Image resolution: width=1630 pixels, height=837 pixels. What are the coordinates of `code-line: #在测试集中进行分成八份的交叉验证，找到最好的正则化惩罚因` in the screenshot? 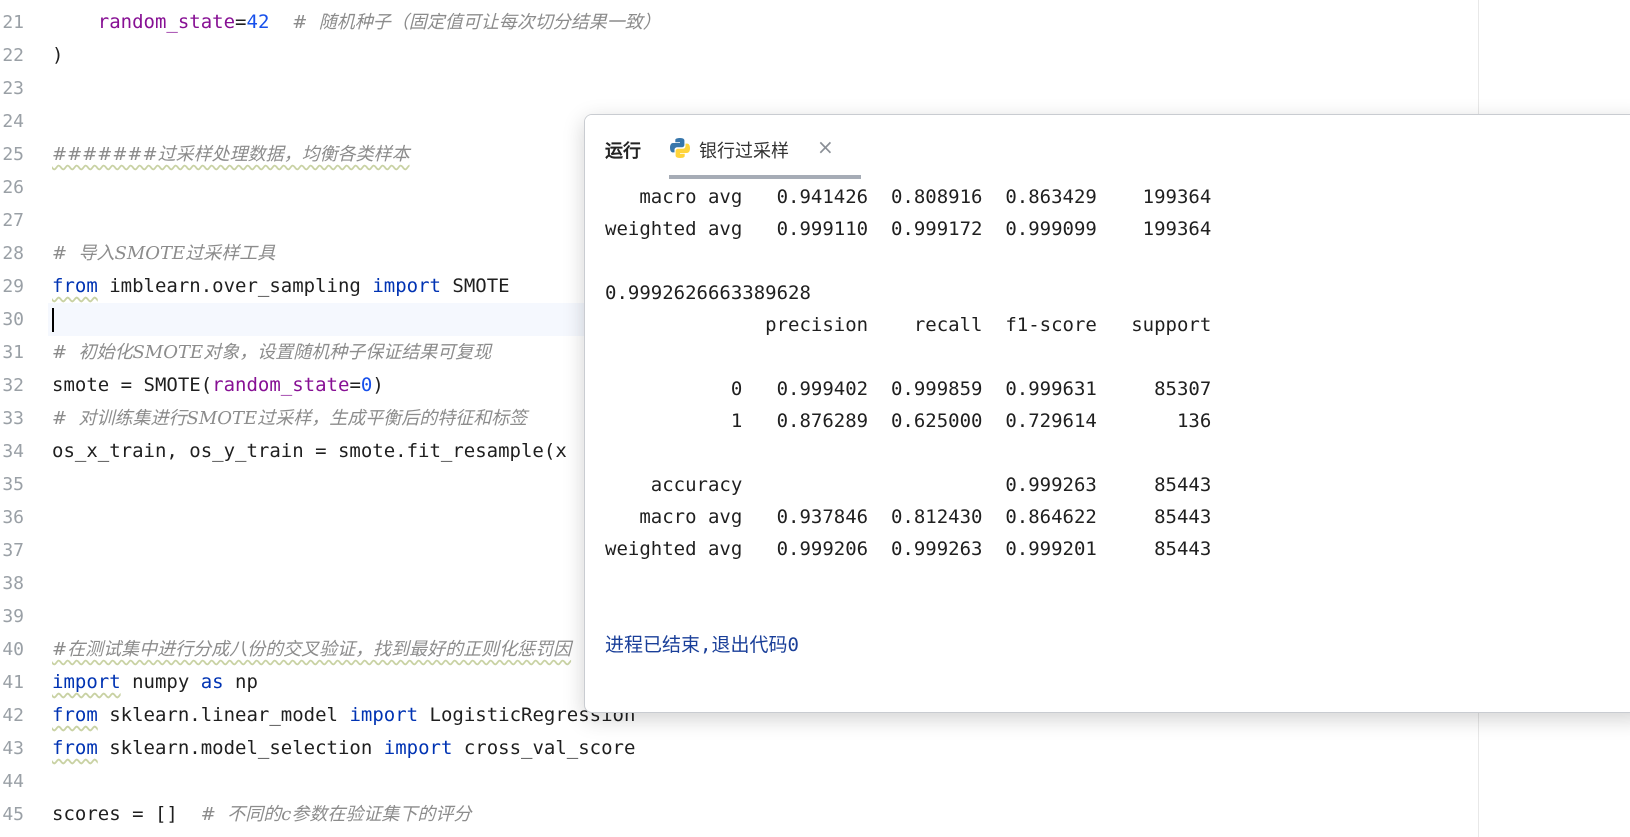 It's located at (311, 649).